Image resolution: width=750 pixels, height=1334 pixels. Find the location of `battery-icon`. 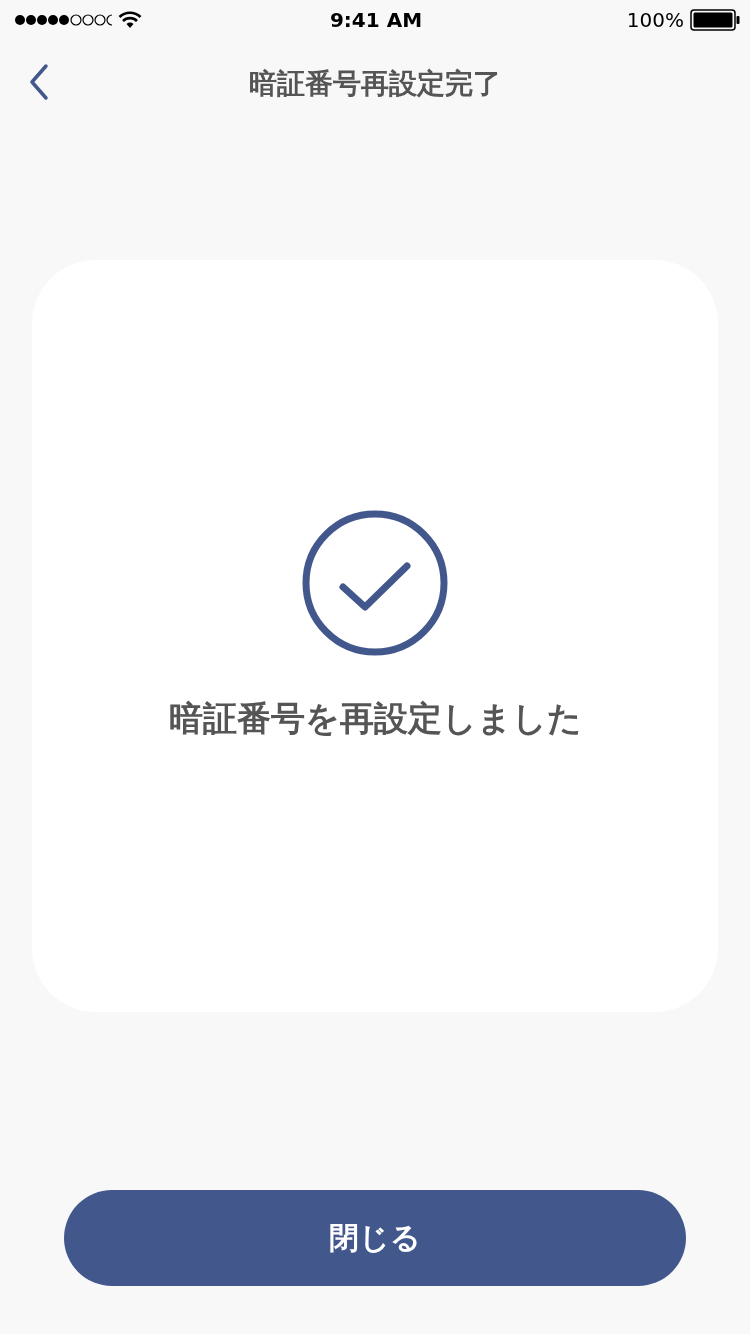

battery-icon is located at coordinates (715, 20).